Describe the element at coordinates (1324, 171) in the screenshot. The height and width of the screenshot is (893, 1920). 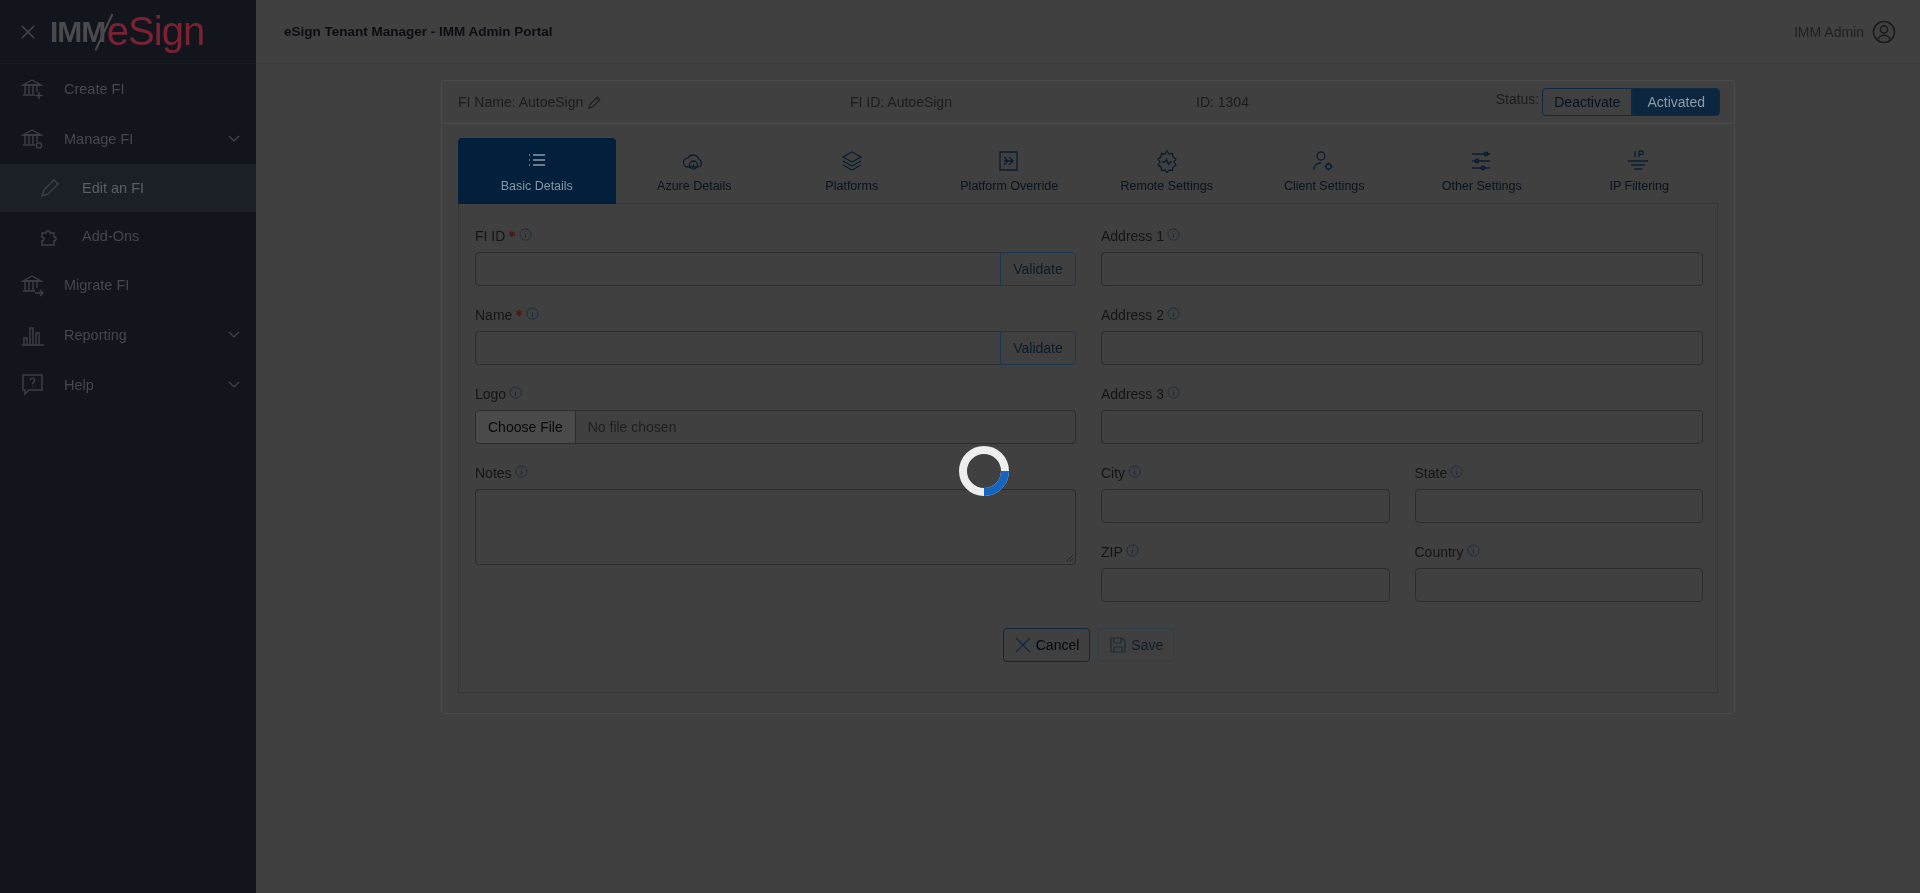
I see `tab: Client Settings` at that location.